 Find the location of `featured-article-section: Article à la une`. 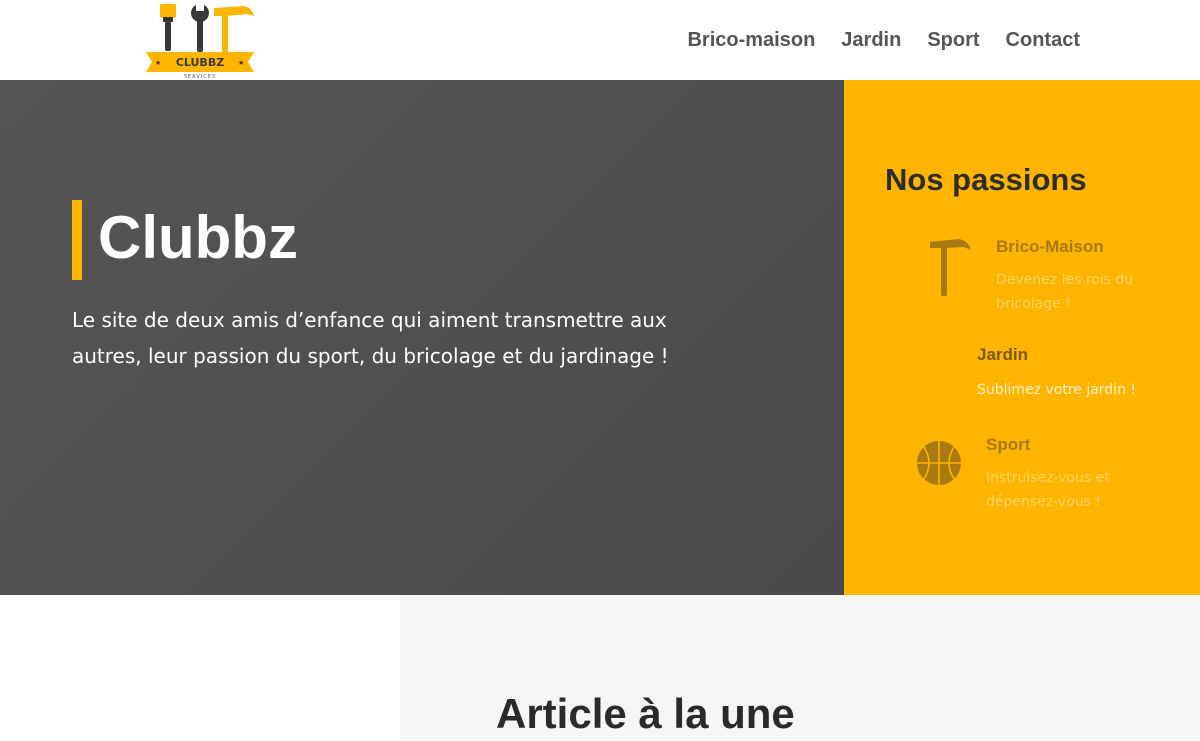

featured-article-section: Article à la une is located at coordinates (800, 667).